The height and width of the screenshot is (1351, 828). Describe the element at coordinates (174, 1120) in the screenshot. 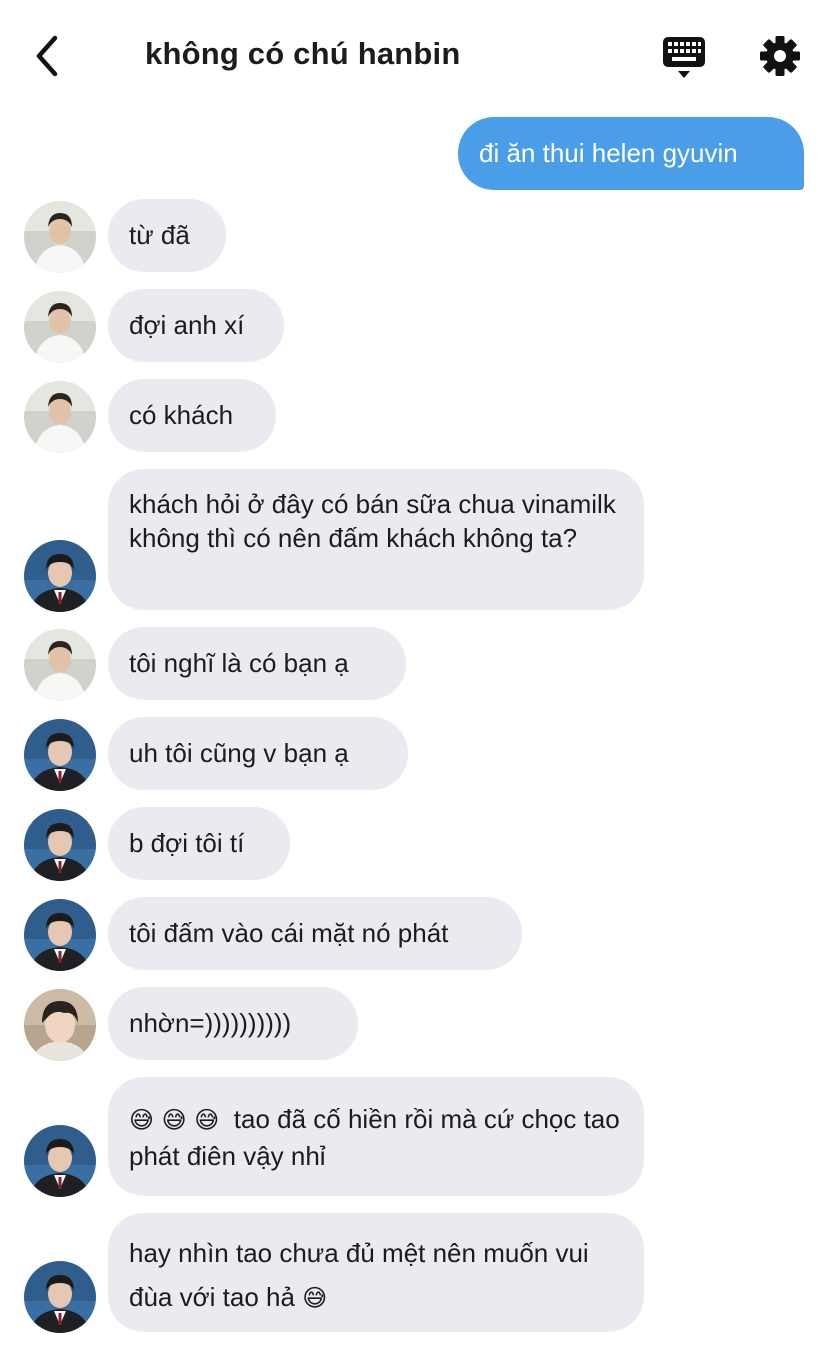

I see `sweat-smile-emoji: 😅 😅 😅` at that location.